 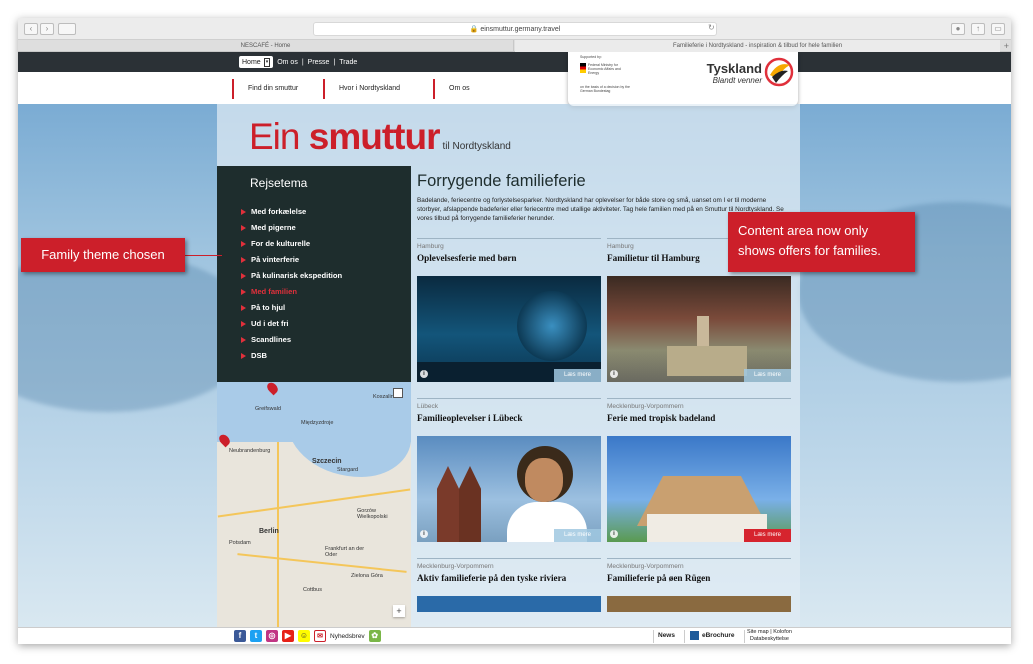 I want to click on luebeck-image: i Læs mere, so click(x=509, y=489).